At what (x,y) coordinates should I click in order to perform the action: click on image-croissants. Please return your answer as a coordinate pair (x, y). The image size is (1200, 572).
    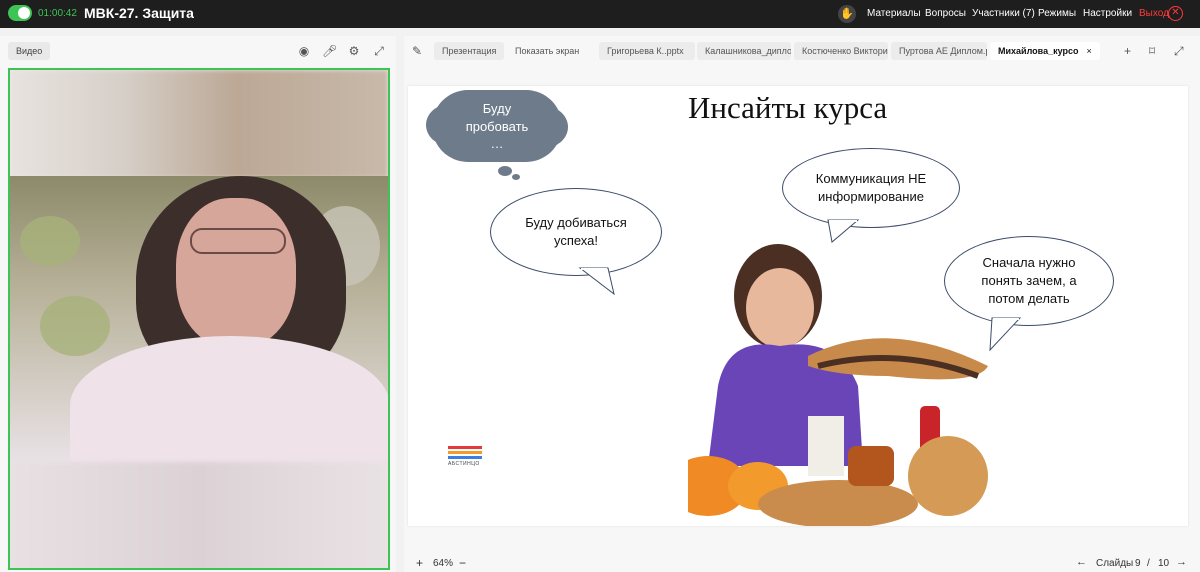
    Looking at the image, I should click on (948, 476).